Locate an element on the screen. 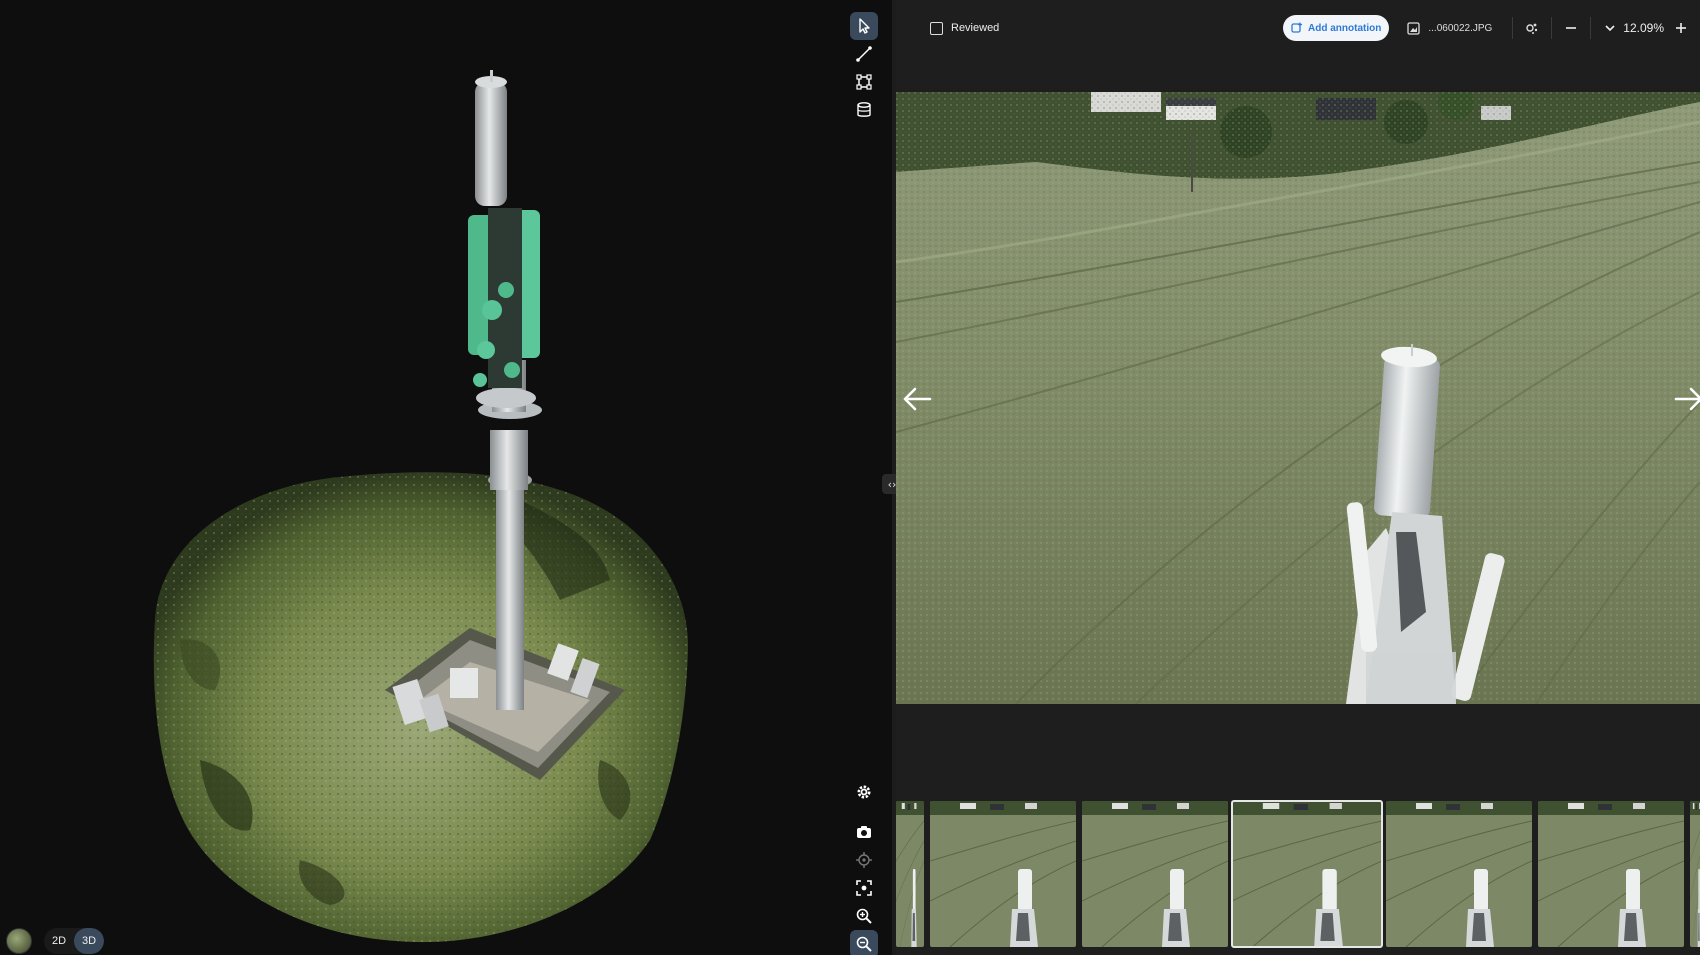  plus-icon is located at coordinates (1681, 28).